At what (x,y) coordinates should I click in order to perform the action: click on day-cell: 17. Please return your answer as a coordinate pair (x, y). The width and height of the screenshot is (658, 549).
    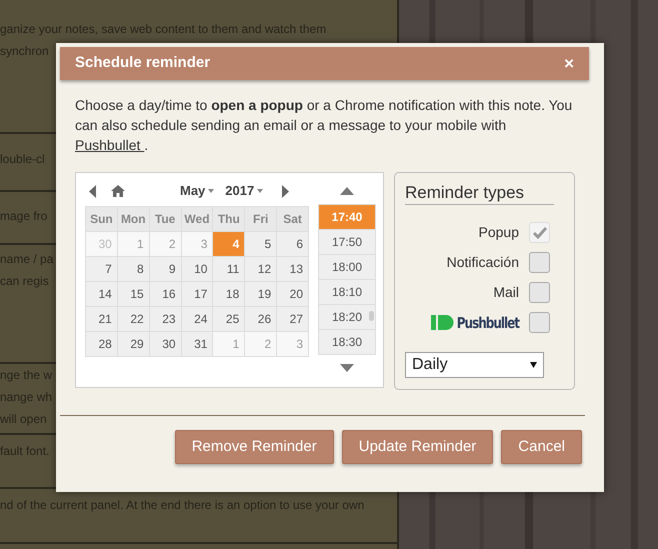
    Looking at the image, I should click on (197, 294).